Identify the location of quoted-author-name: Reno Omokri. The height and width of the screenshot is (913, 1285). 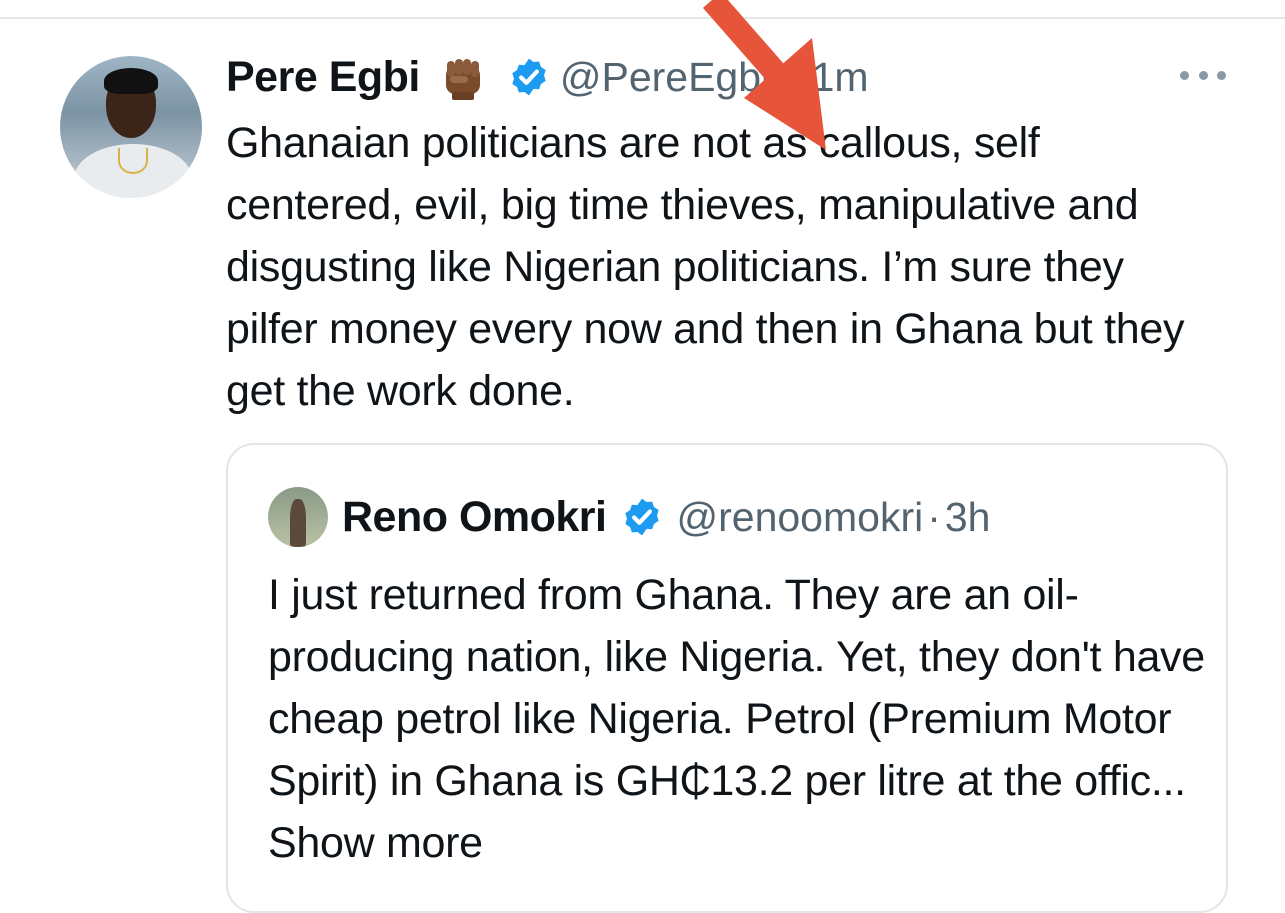
(474, 517).